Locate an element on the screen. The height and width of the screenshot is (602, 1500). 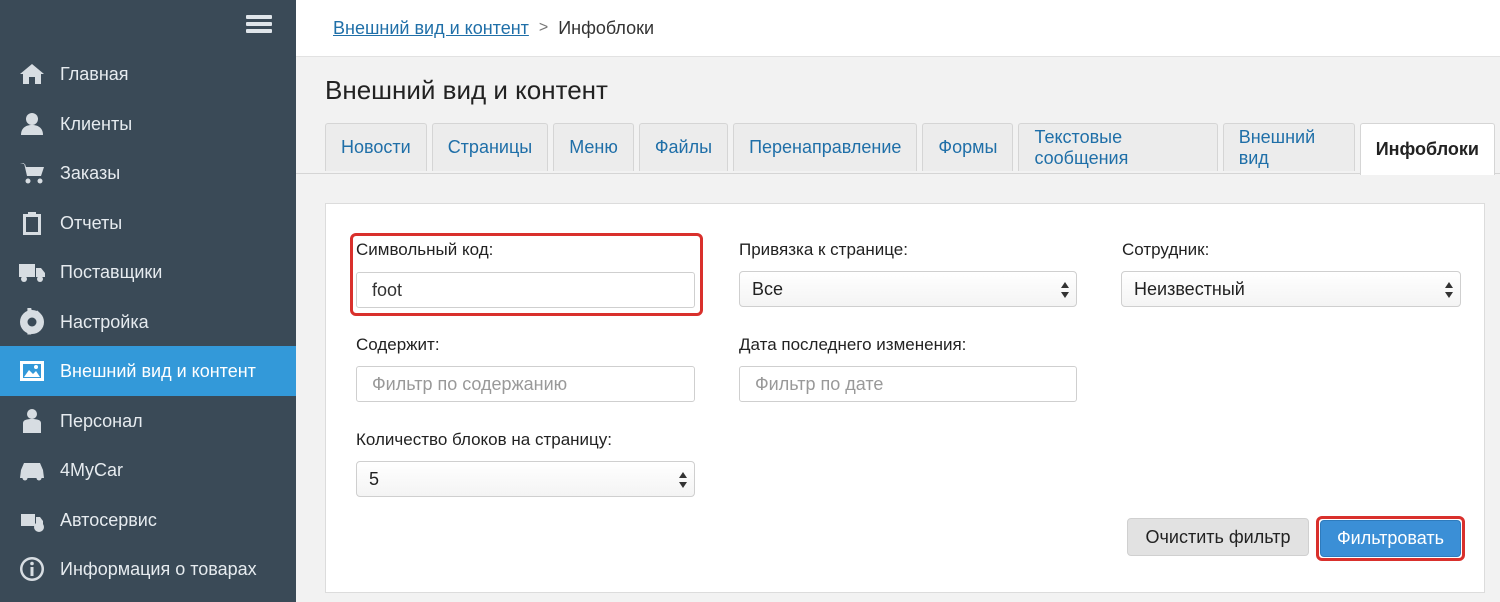
sidebar-item-product-info: Информация о товарах is located at coordinates (148, 569).